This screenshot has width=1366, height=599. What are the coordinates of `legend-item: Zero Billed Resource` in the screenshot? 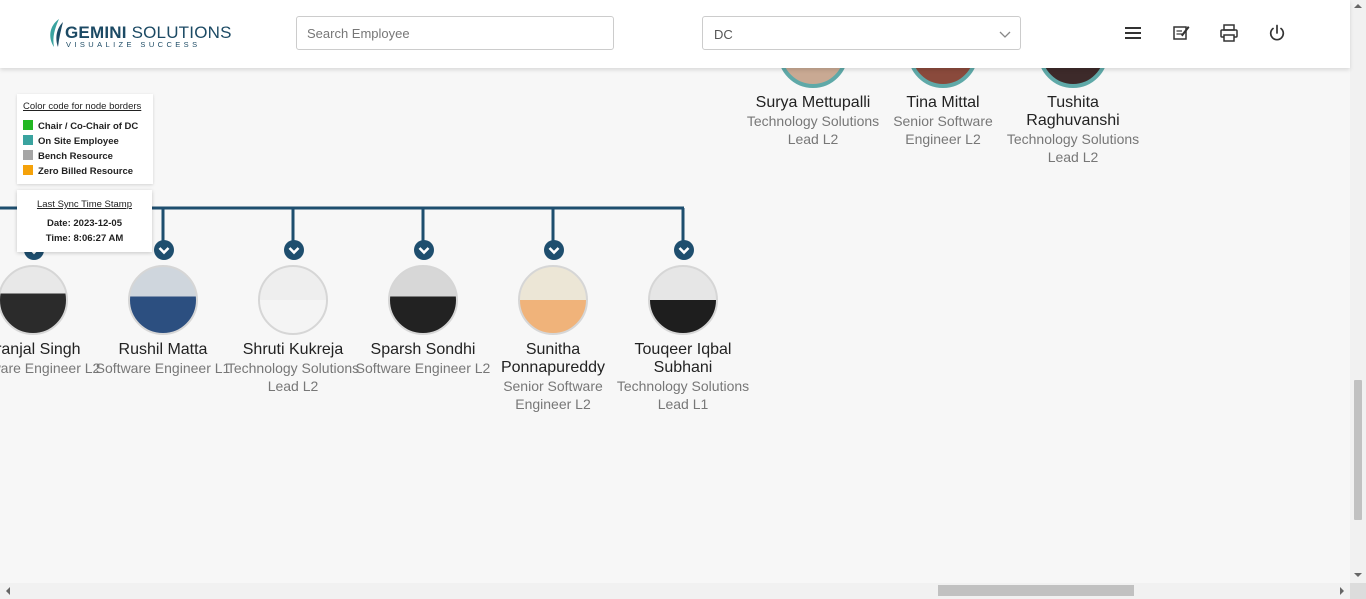 It's located at (78, 171).